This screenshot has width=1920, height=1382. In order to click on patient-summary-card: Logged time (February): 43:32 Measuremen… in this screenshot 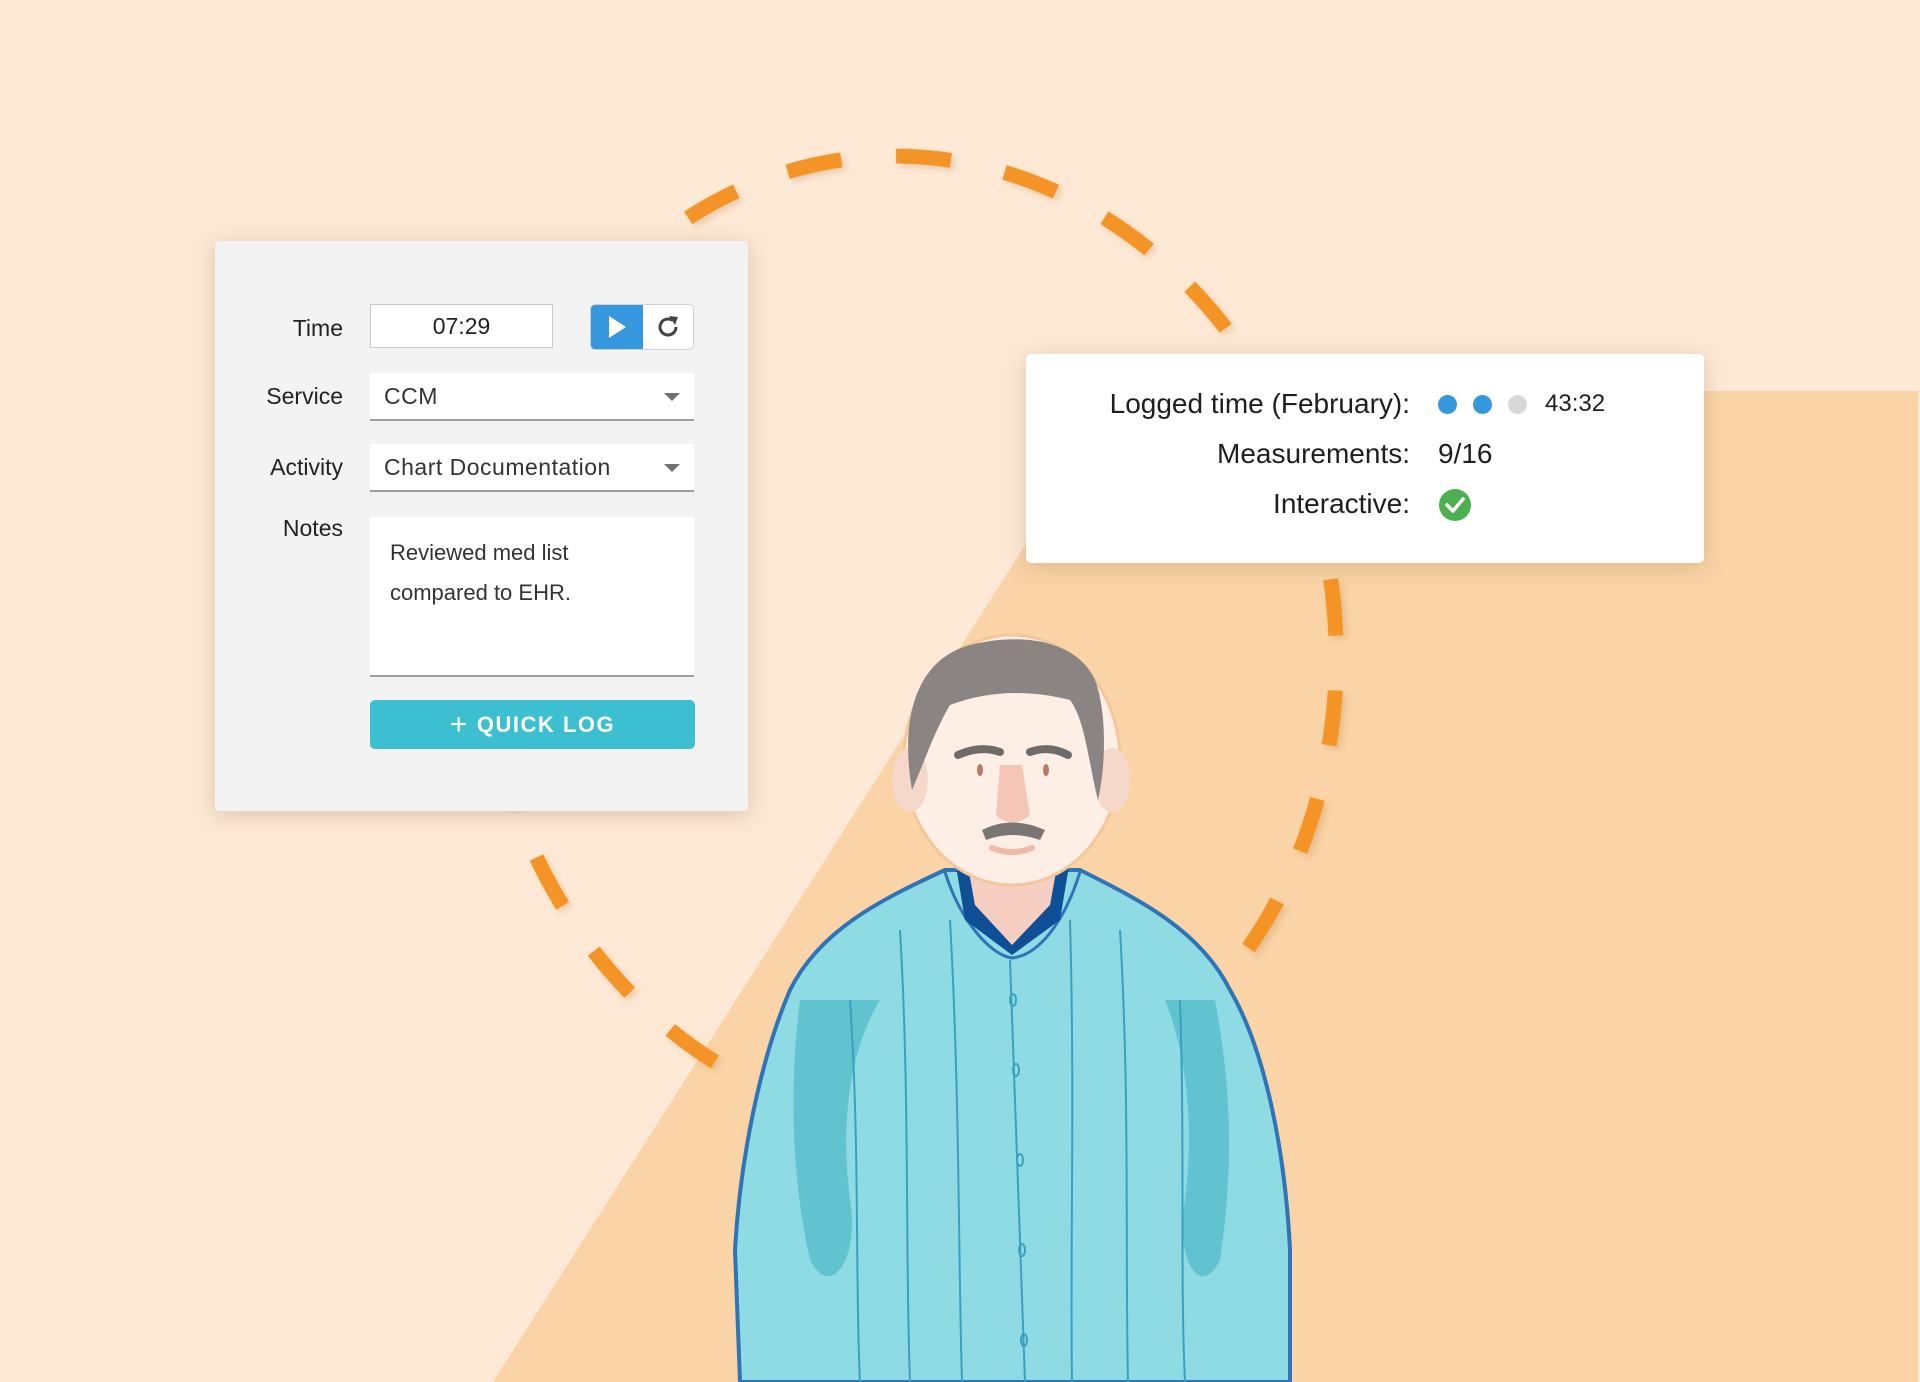, I will do `click(1365, 458)`.